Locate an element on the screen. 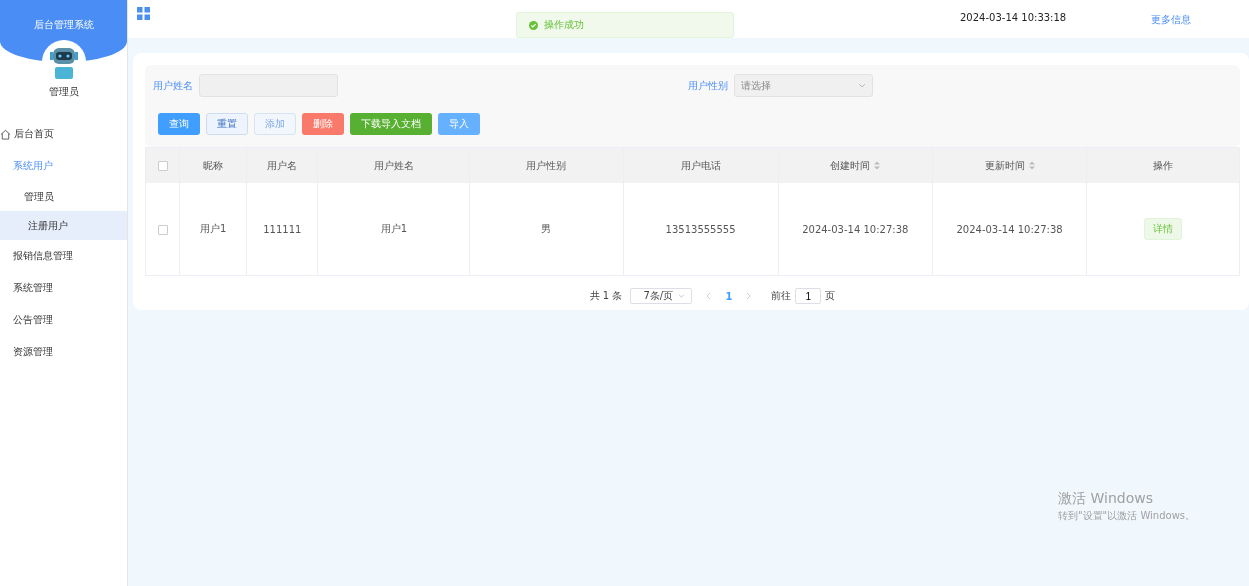  prev-page-icon is located at coordinates (709, 296).